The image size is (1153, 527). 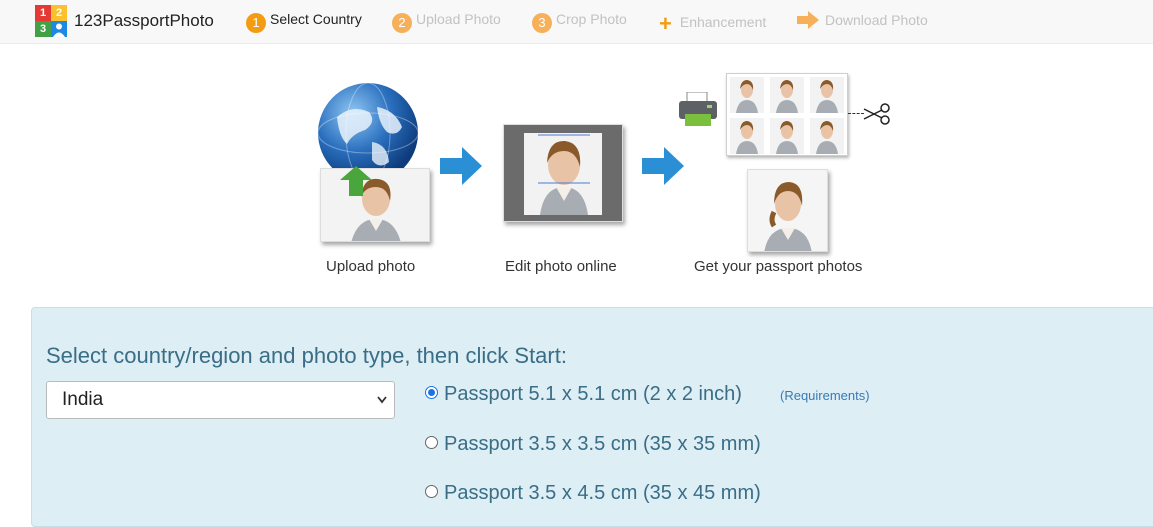 What do you see at coordinates (59, 29) in the screenshot?
I see `logo-person-icon` at bounding box center [59, 29].